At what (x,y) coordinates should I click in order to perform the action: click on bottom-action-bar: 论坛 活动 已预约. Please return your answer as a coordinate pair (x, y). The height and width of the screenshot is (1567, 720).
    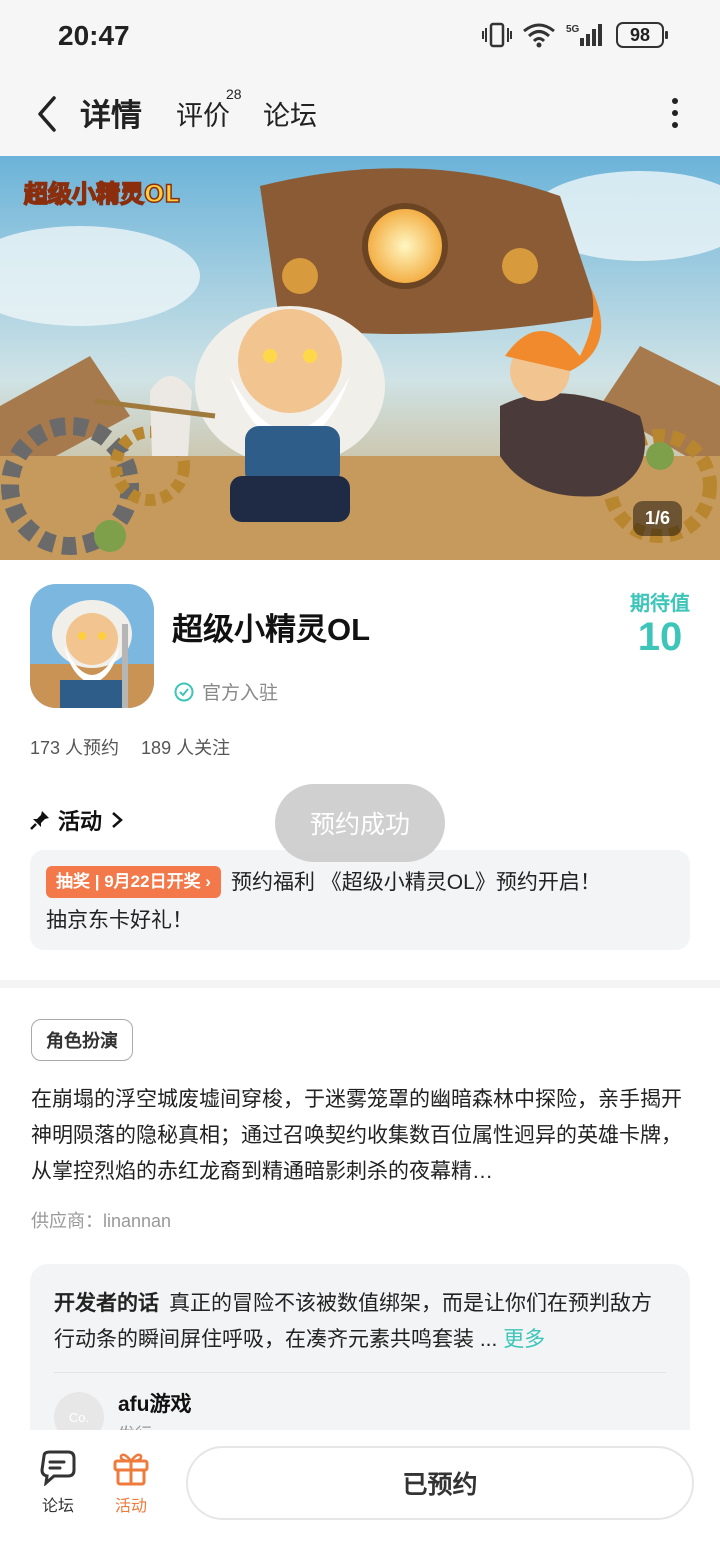
    Looking at the image, I should click on (360, 1498).